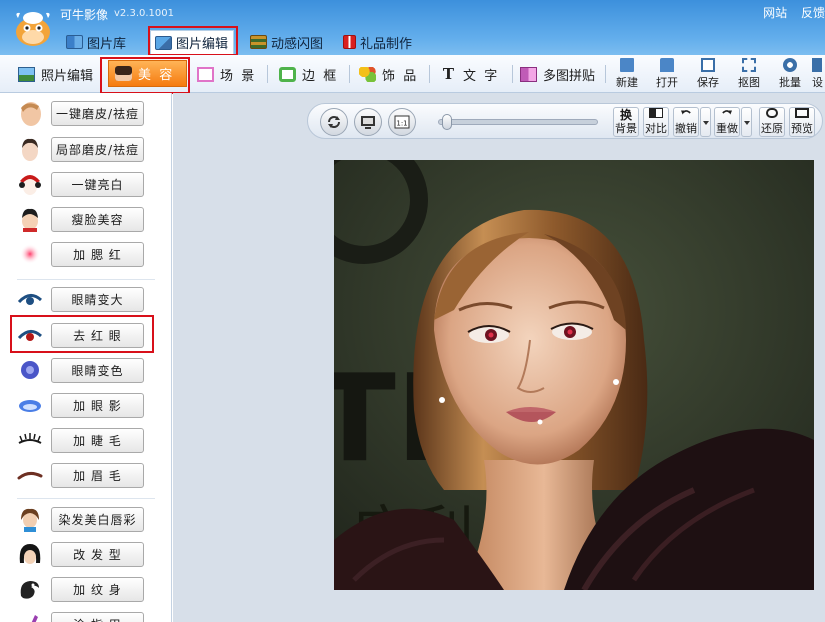  Describe the element at coordinates (97, 554) in the screenshot. I see `hairstyle-button: 改 发 型` at that location.